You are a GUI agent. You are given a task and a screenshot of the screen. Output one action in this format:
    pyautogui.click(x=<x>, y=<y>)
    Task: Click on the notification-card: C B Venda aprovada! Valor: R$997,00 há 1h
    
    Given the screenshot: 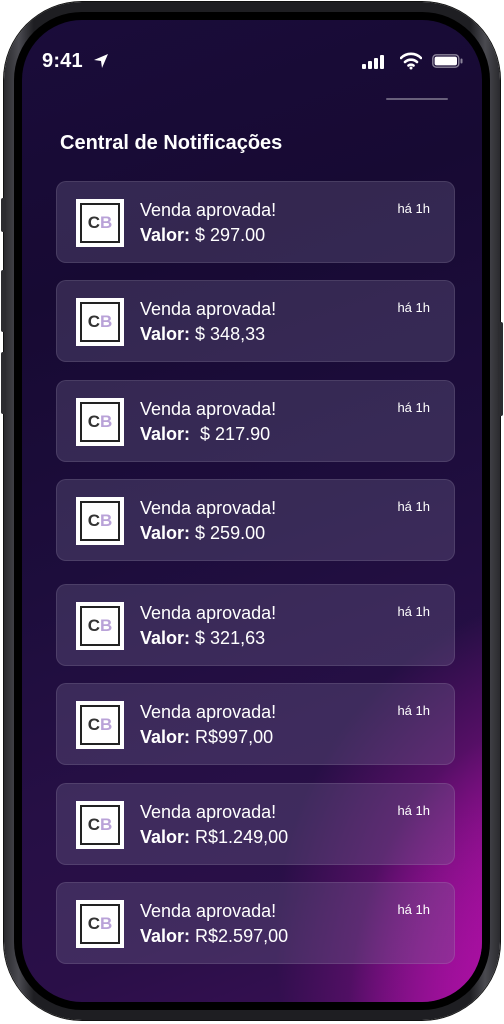 What is the action you would take?
    pyautogui.click(x=255, y=724)
    